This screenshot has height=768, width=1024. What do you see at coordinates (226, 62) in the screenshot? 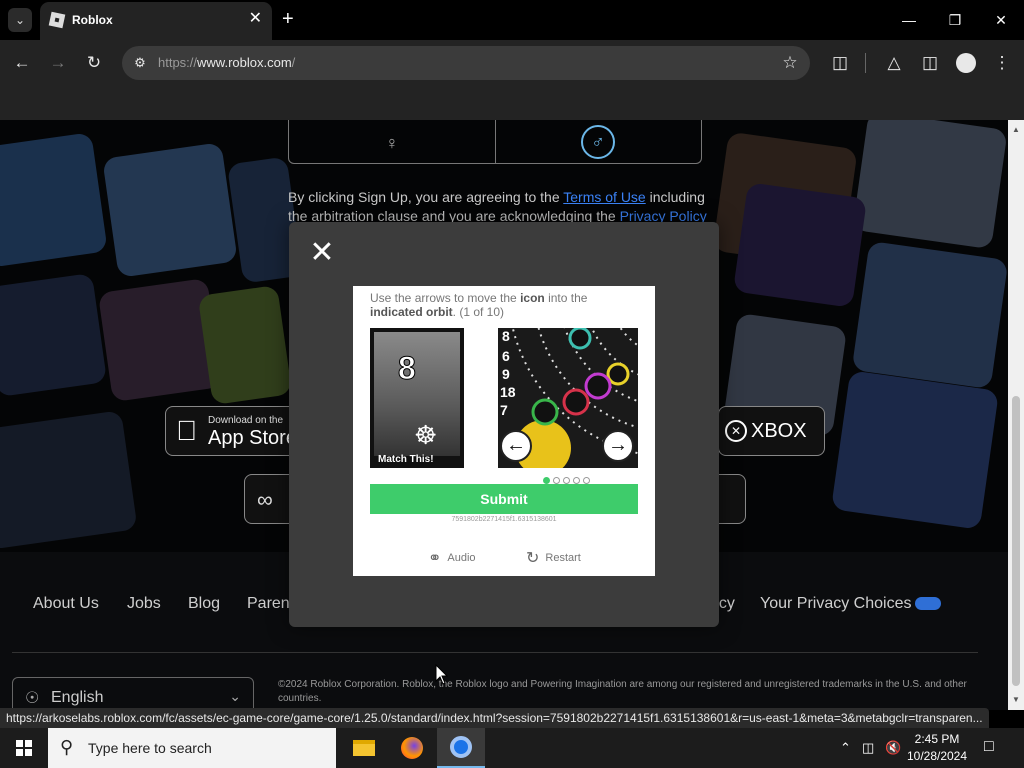
I see `url-text: https://www.roblox.com/` at bounding box center [226, 62].